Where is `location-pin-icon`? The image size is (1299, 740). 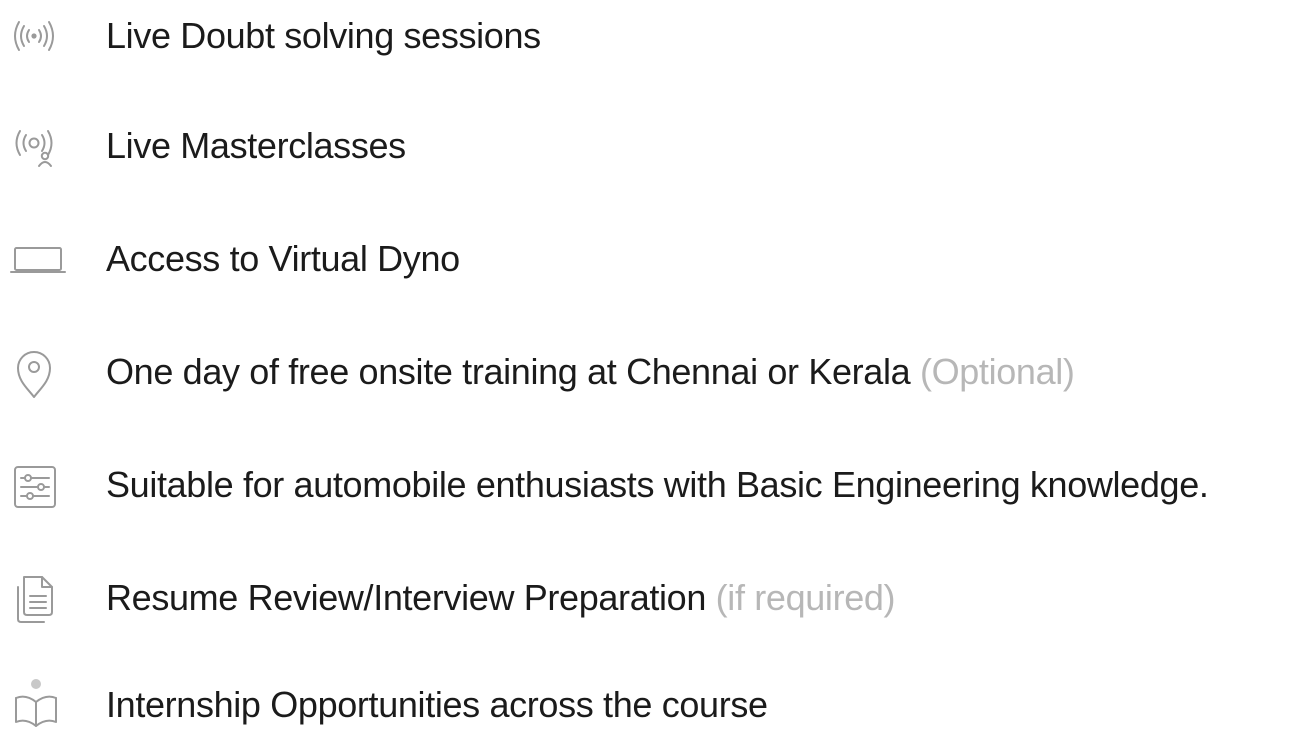 location-pin-icon is located at coordinates (39, 372).